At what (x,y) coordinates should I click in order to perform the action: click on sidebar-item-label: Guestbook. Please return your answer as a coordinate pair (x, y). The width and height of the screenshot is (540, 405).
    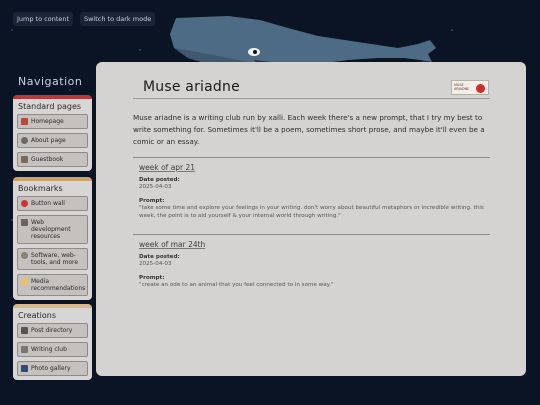
    Looking at the image, I should click on (47, 159).